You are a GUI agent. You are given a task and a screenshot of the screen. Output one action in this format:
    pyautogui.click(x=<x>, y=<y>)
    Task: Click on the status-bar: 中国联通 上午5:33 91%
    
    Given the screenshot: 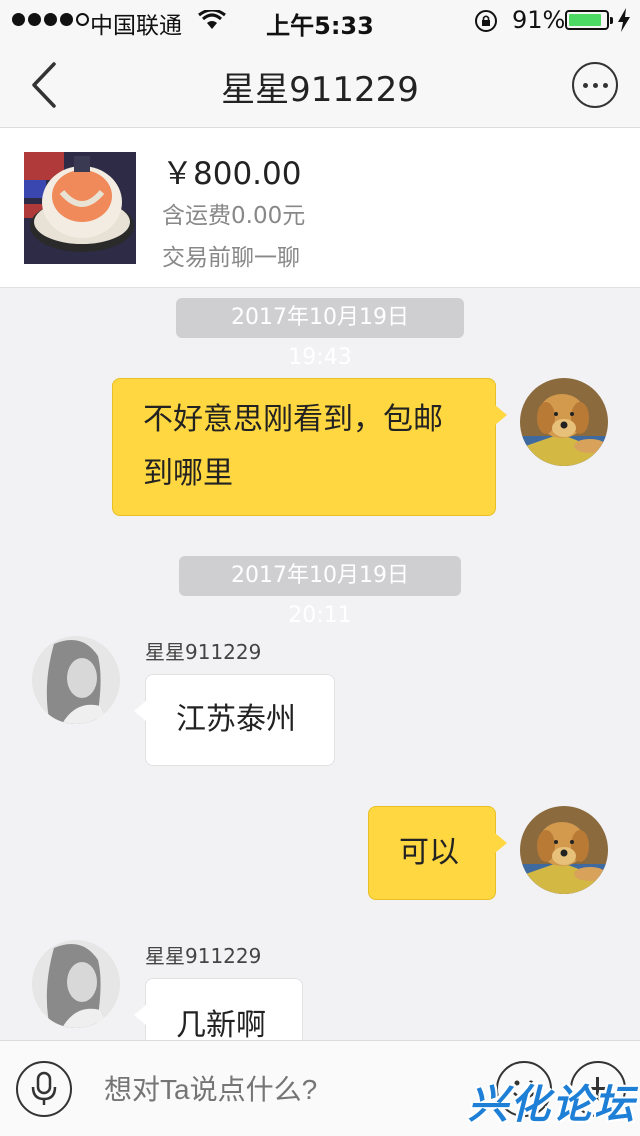 What is the action you would take?
    pyautogui.click(x=320, y=20)
    